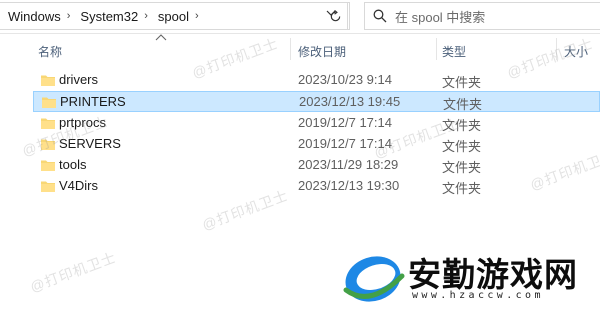  What do you see at coordinates (349, 185) in the screenshot?
I see `file-date: 2023/12/13 19:30` at bounding box center [349, 185].